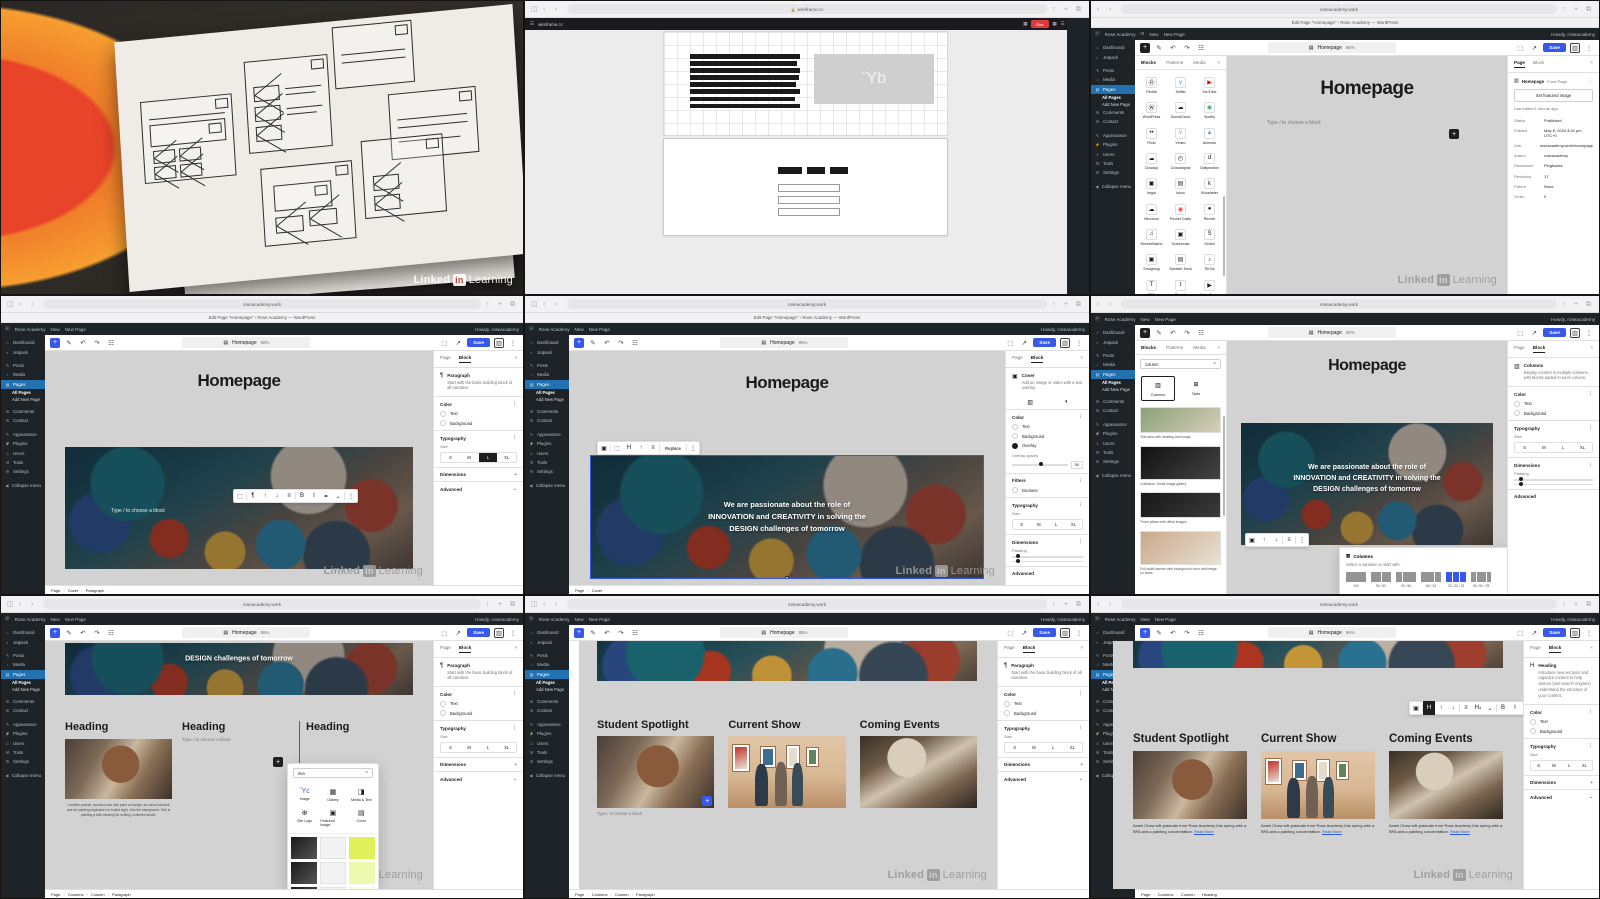 This screenshot has width=1600, height=899. What do you see at coordinates (443, 413) in the screenshot?
I see `text-color-swatch` at bounding box center [443, 413].